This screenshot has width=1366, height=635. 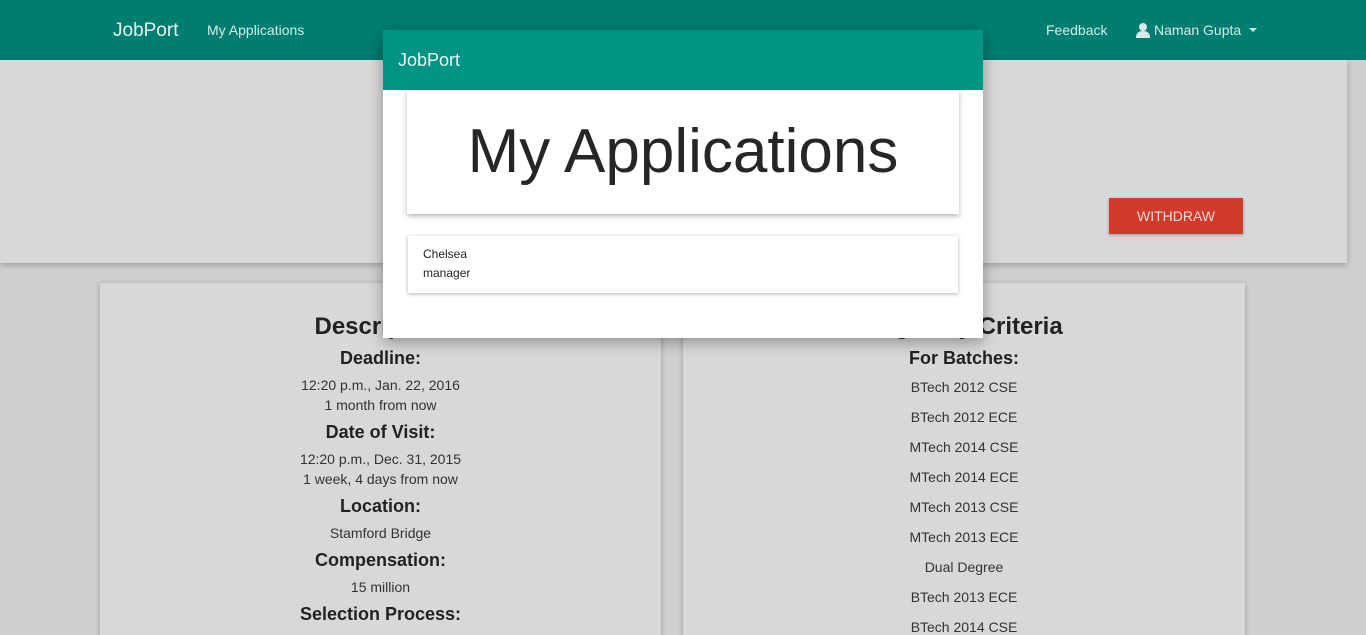 What do you see at coordinates (380, 432) in the screenshot?
I see `visit-label: Date of Visit:` at bounding box center [380, 432].